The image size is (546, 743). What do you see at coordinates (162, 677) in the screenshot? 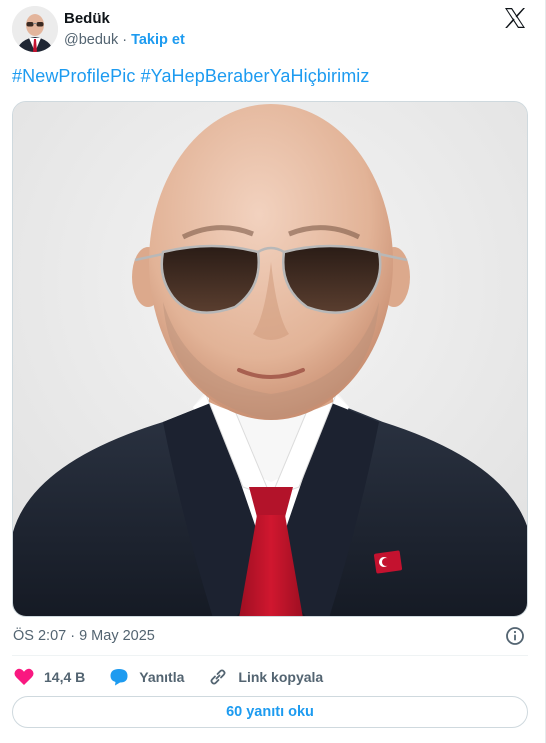
I see `reply-label: Yanıtla` at bounding box center [162, 677].